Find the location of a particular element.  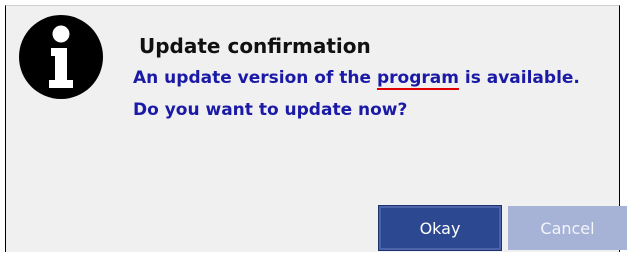

cancel-button: Cancel is located at coordinates (567, 228).